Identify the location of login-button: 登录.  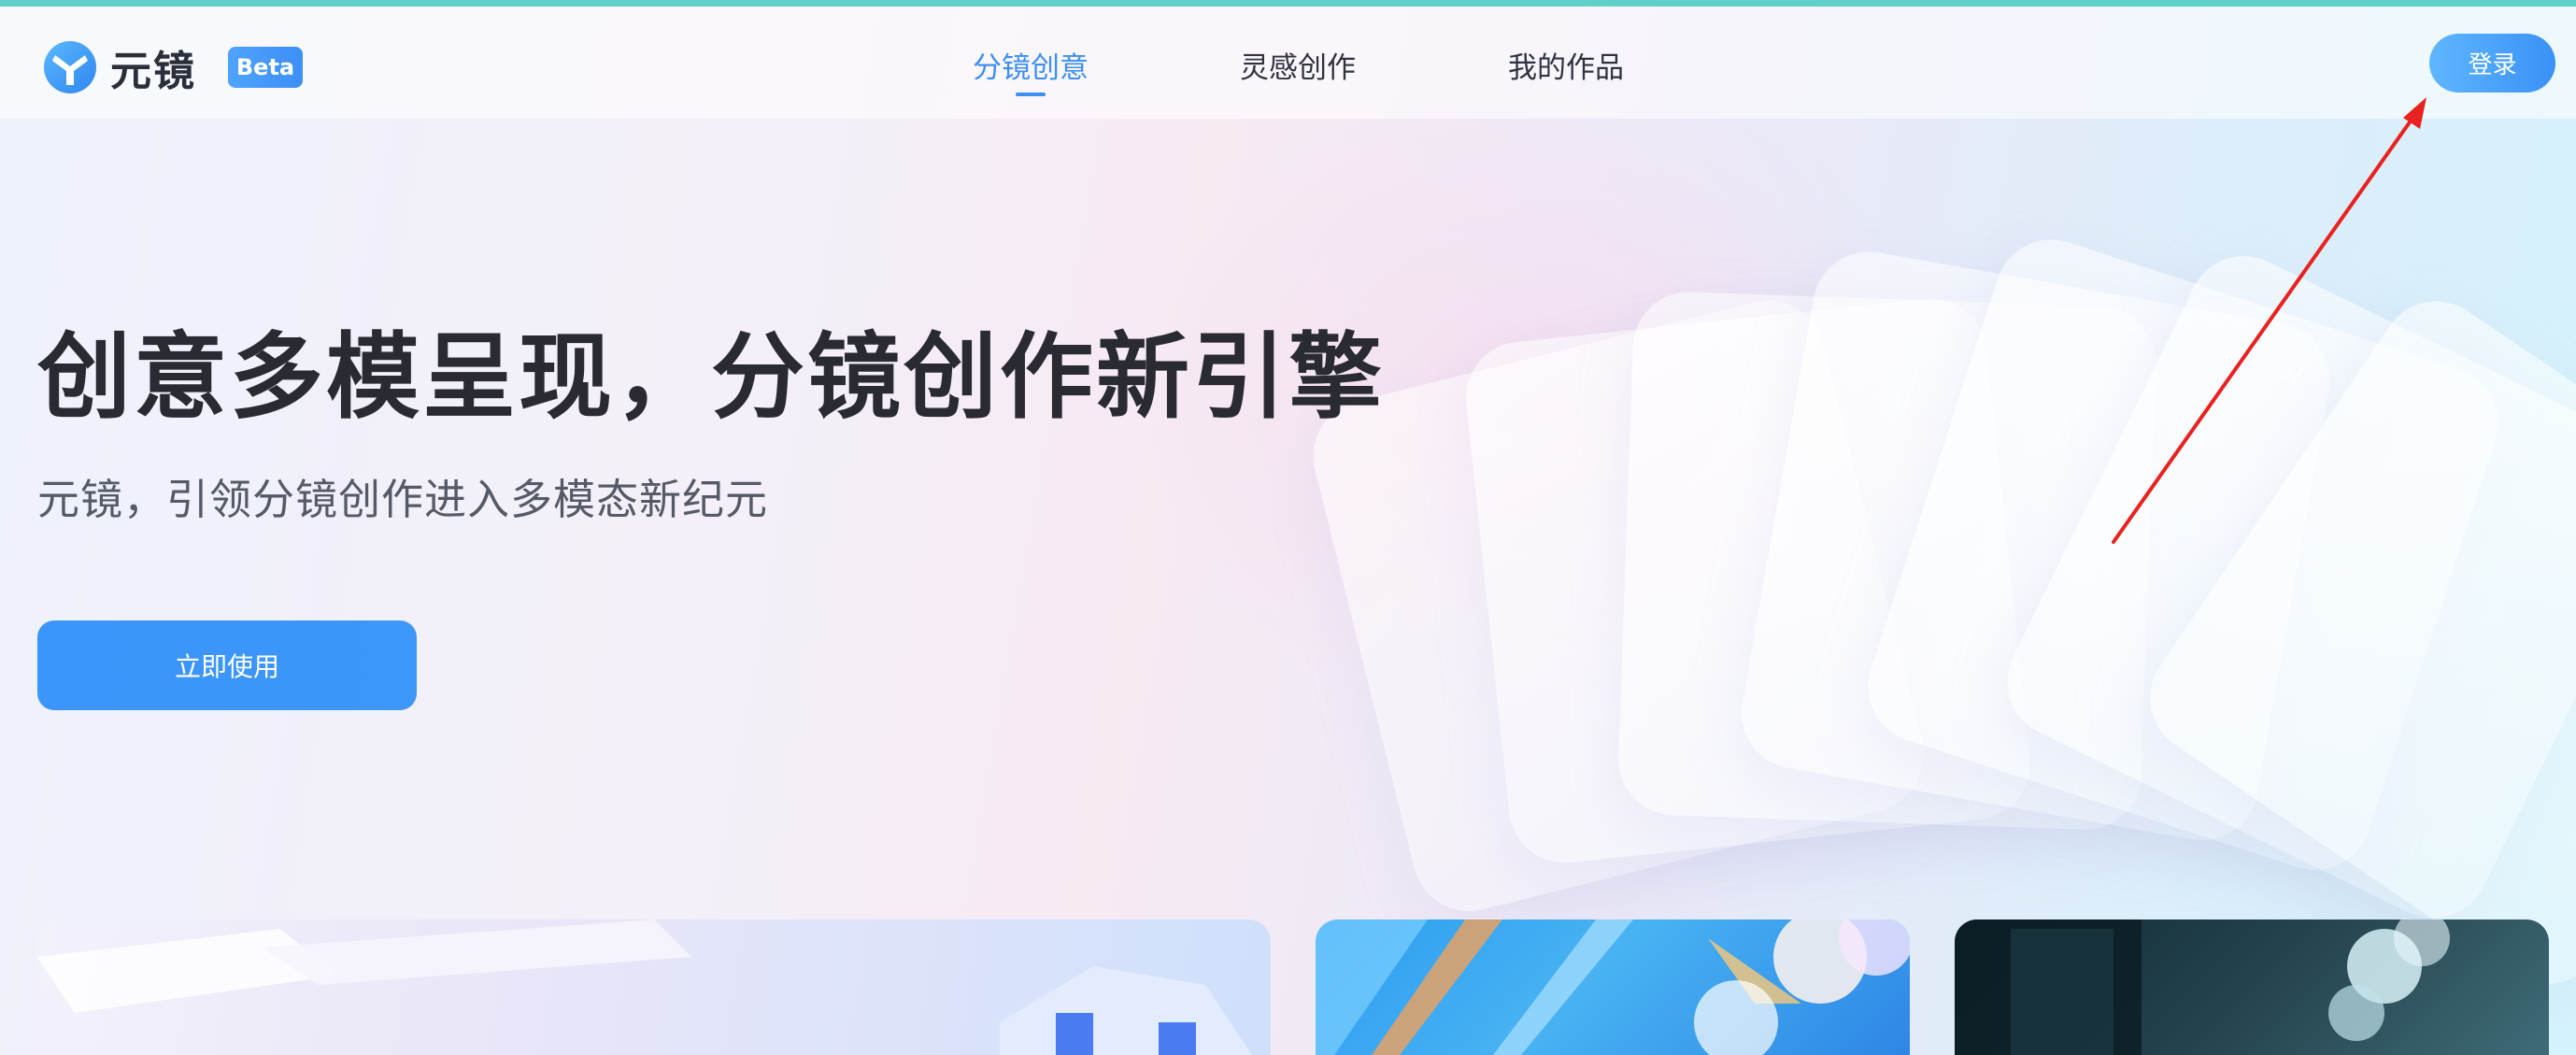
(2492, 63).